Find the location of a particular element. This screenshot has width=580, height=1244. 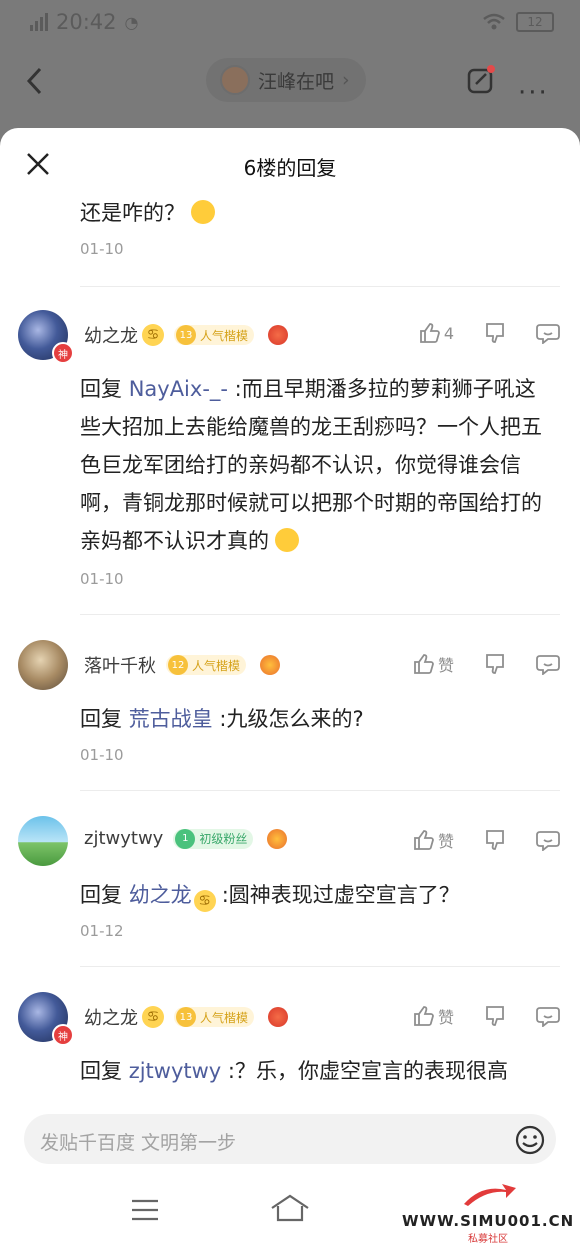

level-badge: 12 人气楷模 is located at coordinates (206, 665).